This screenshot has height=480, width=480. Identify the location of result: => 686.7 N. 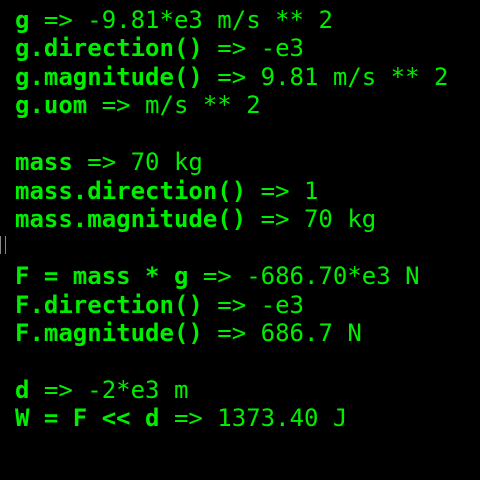
(282, 333).